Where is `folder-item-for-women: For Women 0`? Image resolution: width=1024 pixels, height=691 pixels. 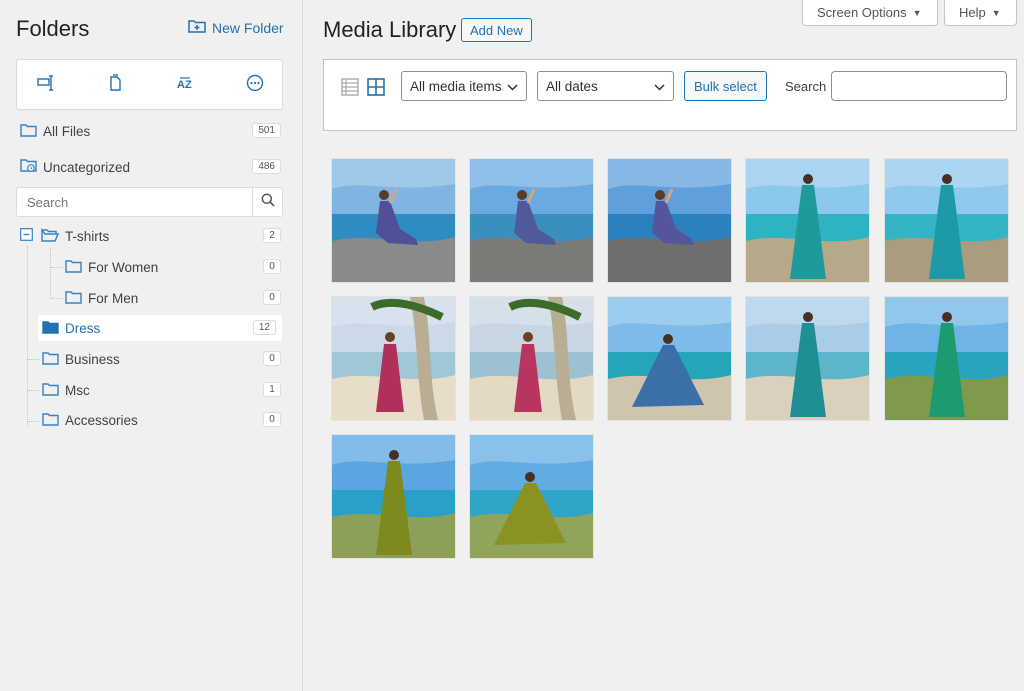 folder-item-for-women: For Women 0 is located at coordinates (151, 267).